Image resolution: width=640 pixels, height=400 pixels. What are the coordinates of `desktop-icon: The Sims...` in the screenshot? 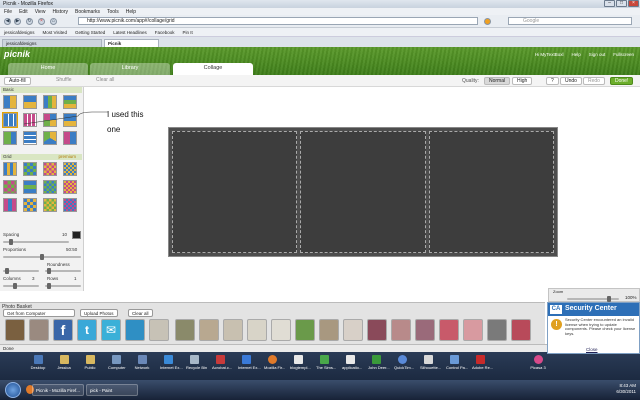 It's located at (326, 362).